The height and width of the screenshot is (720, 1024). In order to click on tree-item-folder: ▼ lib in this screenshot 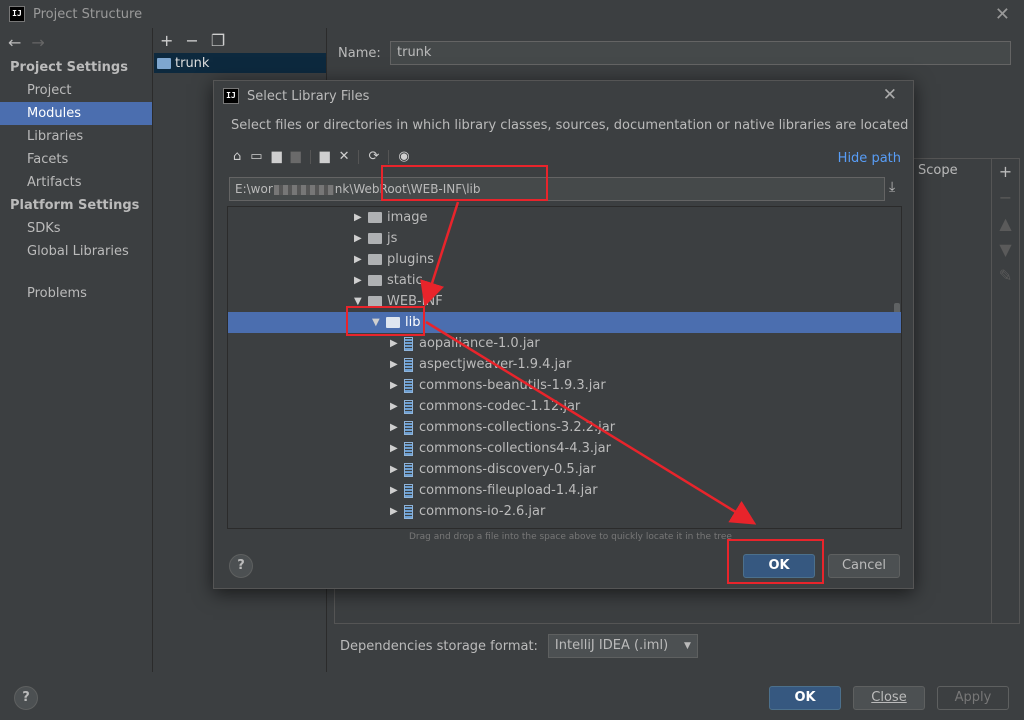, I will do `click(564, 322)`.